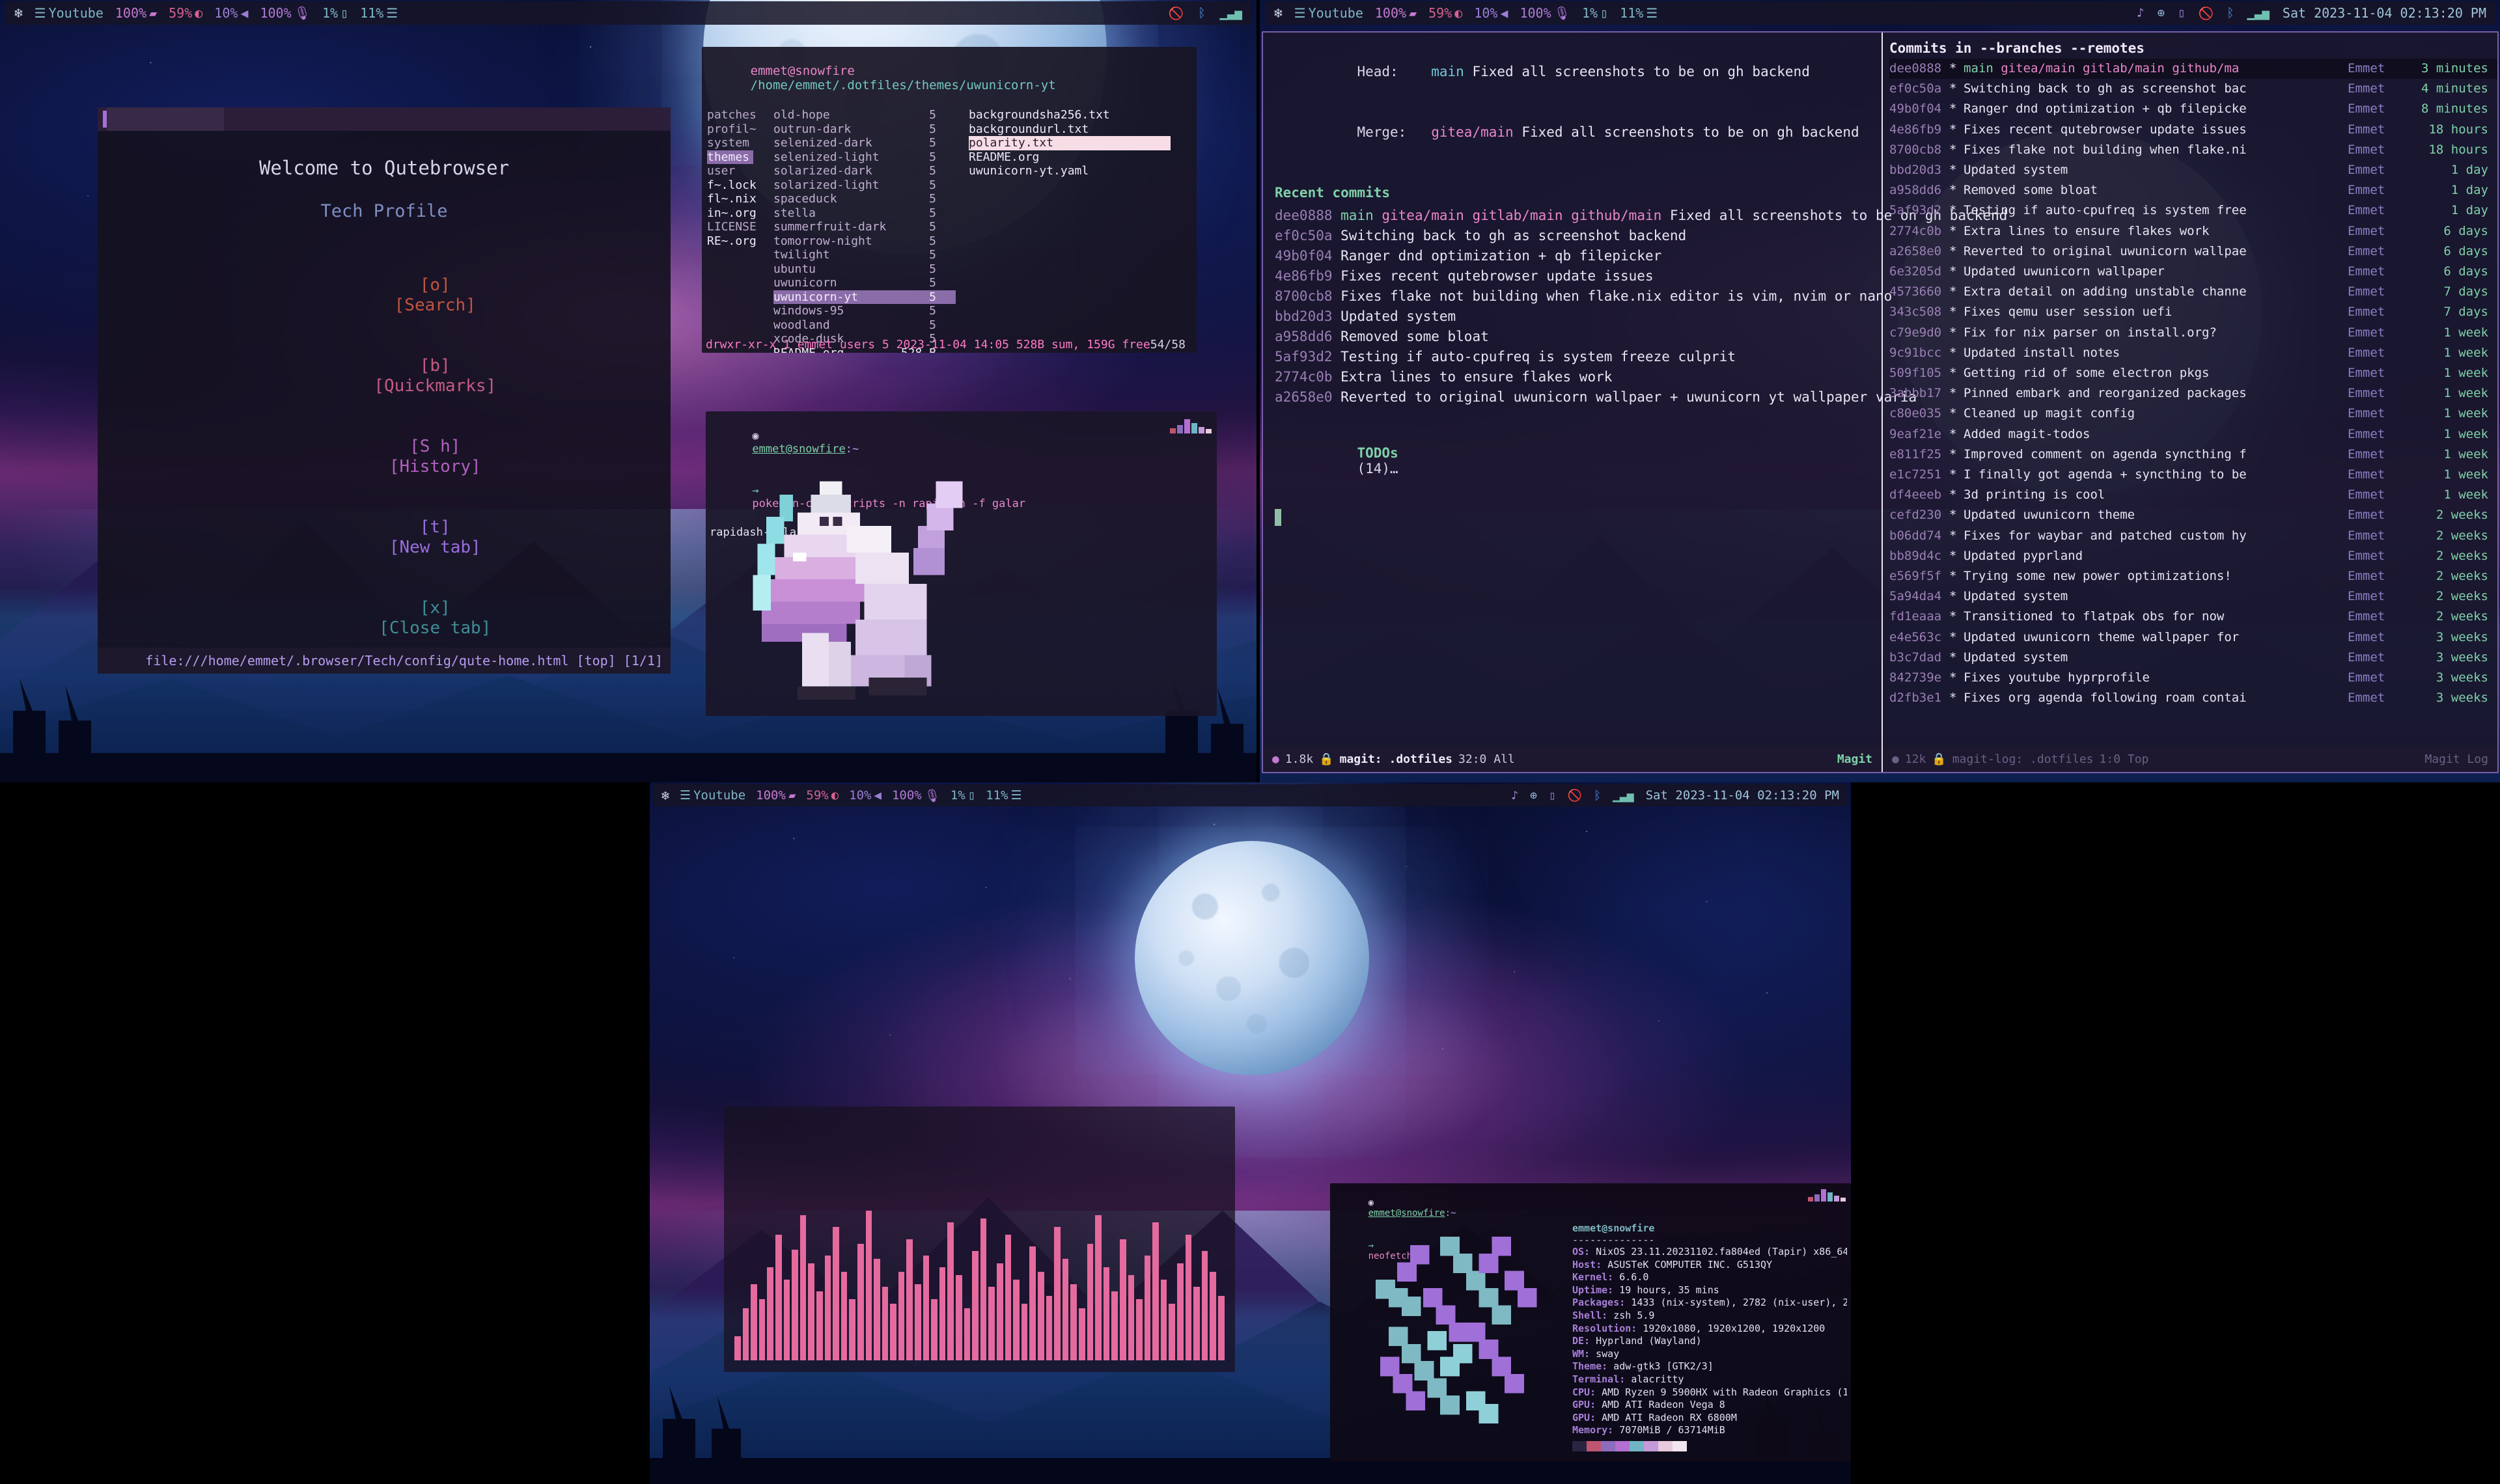 The width and height of the screenshot is (2500, 1484). What do you see at coordinates (1514, 796) in the screenshot?
I see `music-note-icon-bottom: ♪` at bounding box center [1514, 796].